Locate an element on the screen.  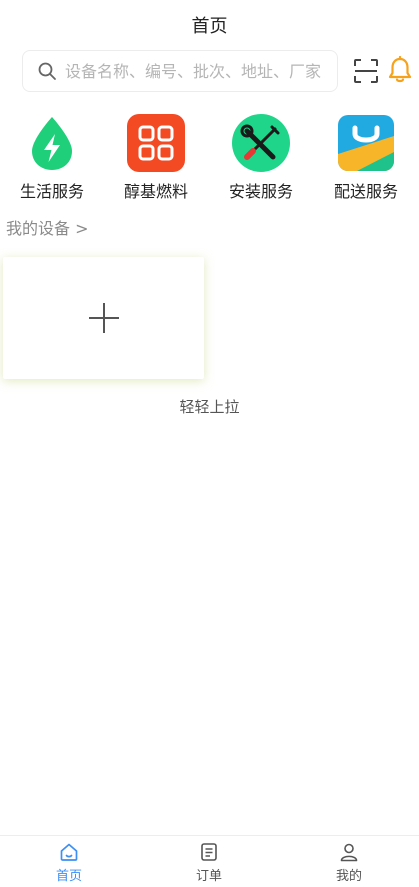
app-header: 首页 is located at coordinates (209, 25).